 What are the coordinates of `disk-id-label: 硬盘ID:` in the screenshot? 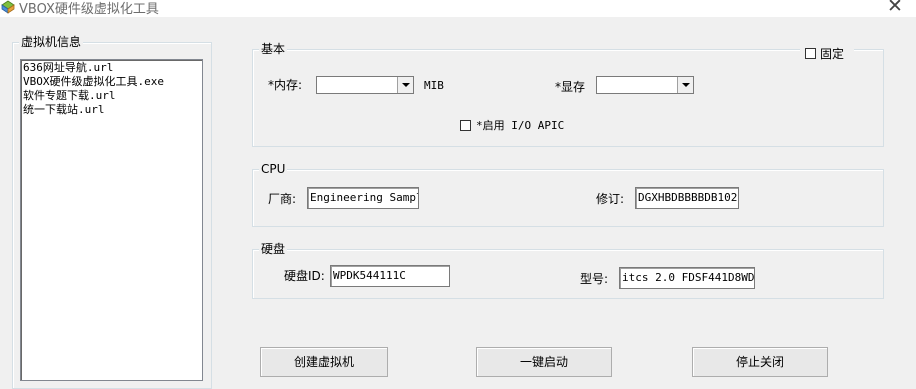 It's located at (304, 276).